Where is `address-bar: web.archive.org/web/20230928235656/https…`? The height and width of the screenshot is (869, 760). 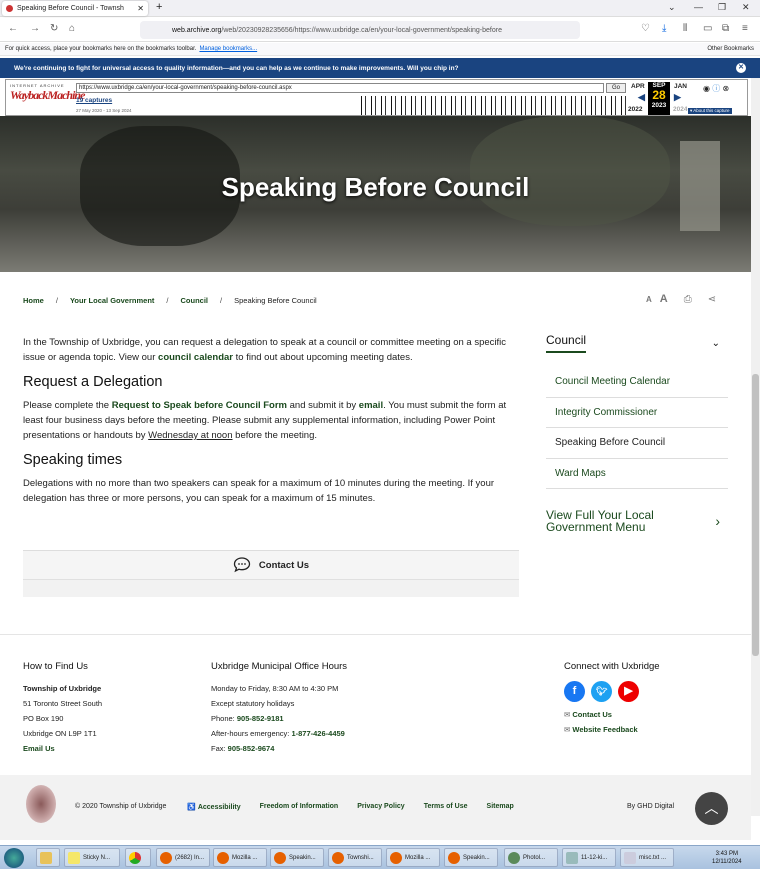
address-bar: web.archive.org/web/20230928235656/https… is located at coordinates (360, 30).